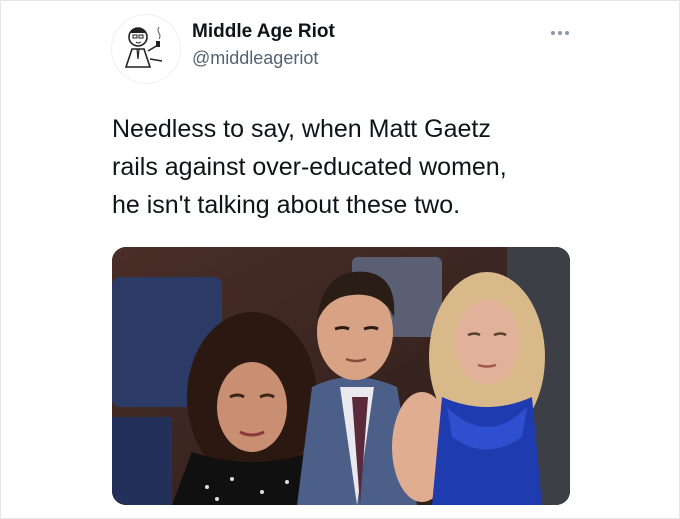 The image size is (680, 519). I want to click on more-options-icon, so click(560, 33).